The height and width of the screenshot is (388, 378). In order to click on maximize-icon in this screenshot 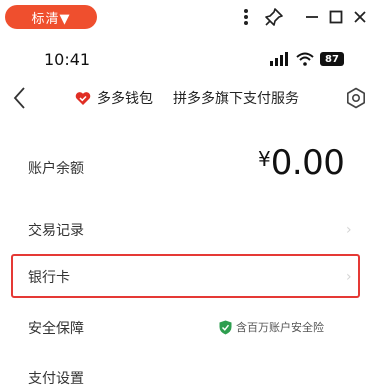, I will do `click(336, 17)`.